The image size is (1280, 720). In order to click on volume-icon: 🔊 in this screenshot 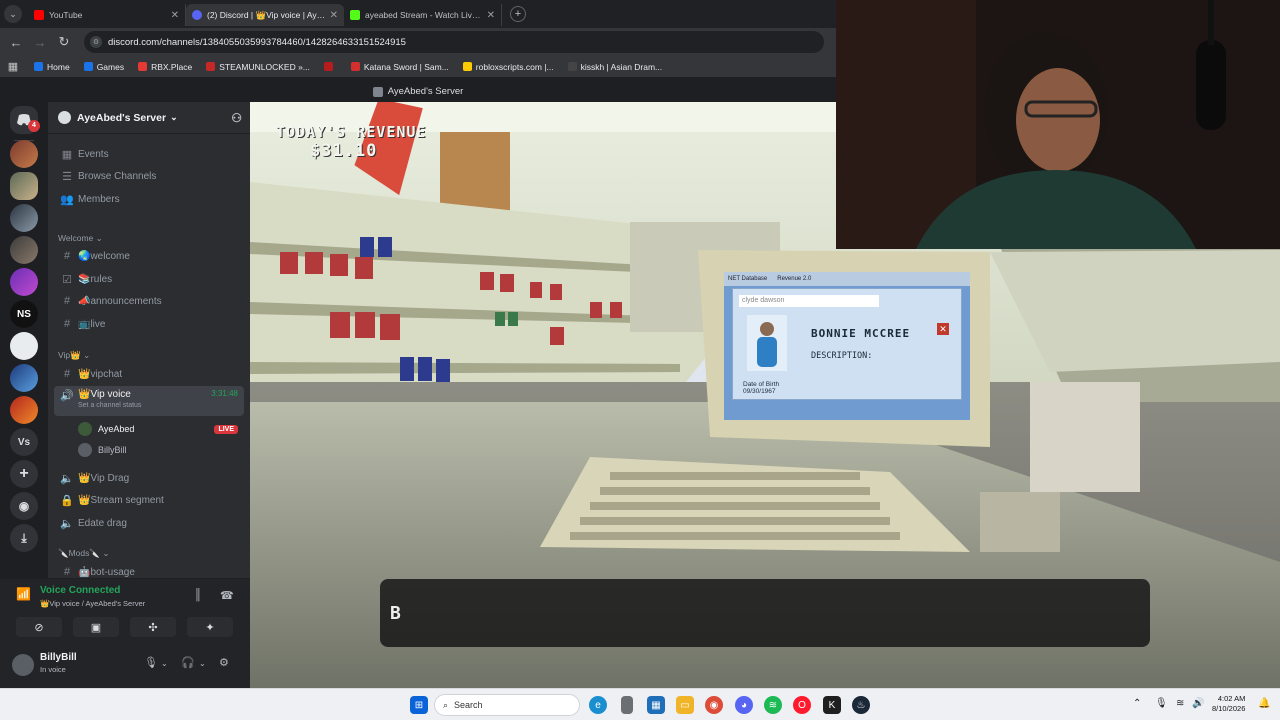, I will do `click(1198, 703)`.